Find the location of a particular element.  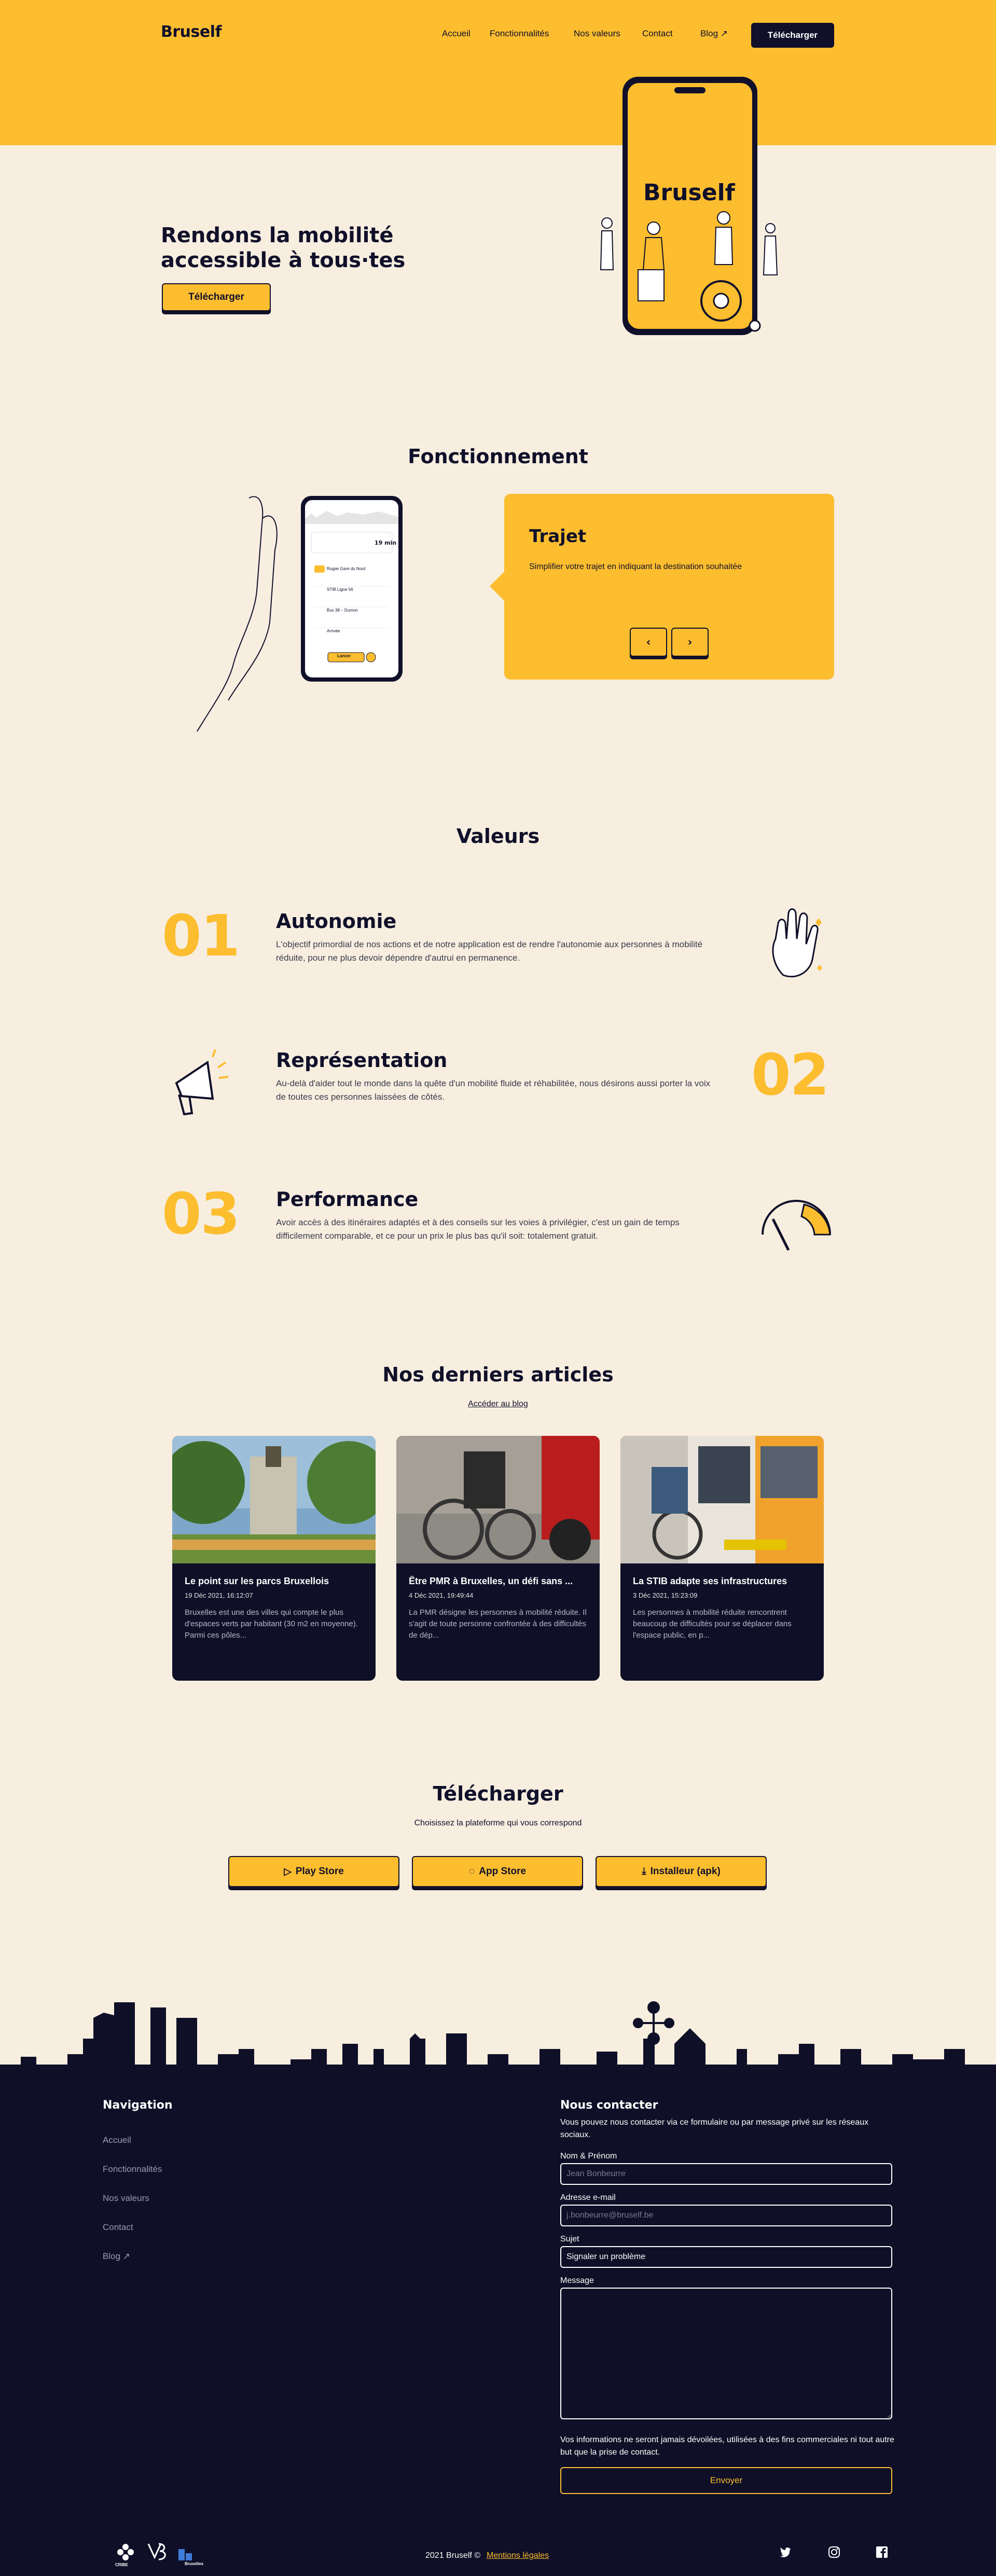

phone-time: 19 min is located at coordinates (386, 542).